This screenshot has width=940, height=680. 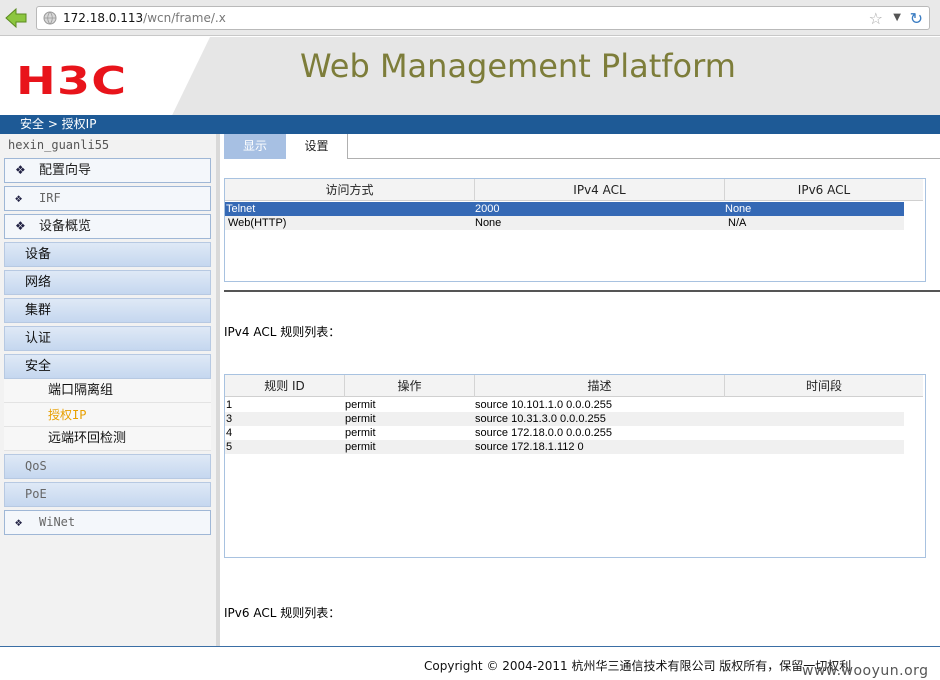 What do you see at coordinates (582, 291) in the screenshot?
I see `section-divider` at bounding box center [582, 291].